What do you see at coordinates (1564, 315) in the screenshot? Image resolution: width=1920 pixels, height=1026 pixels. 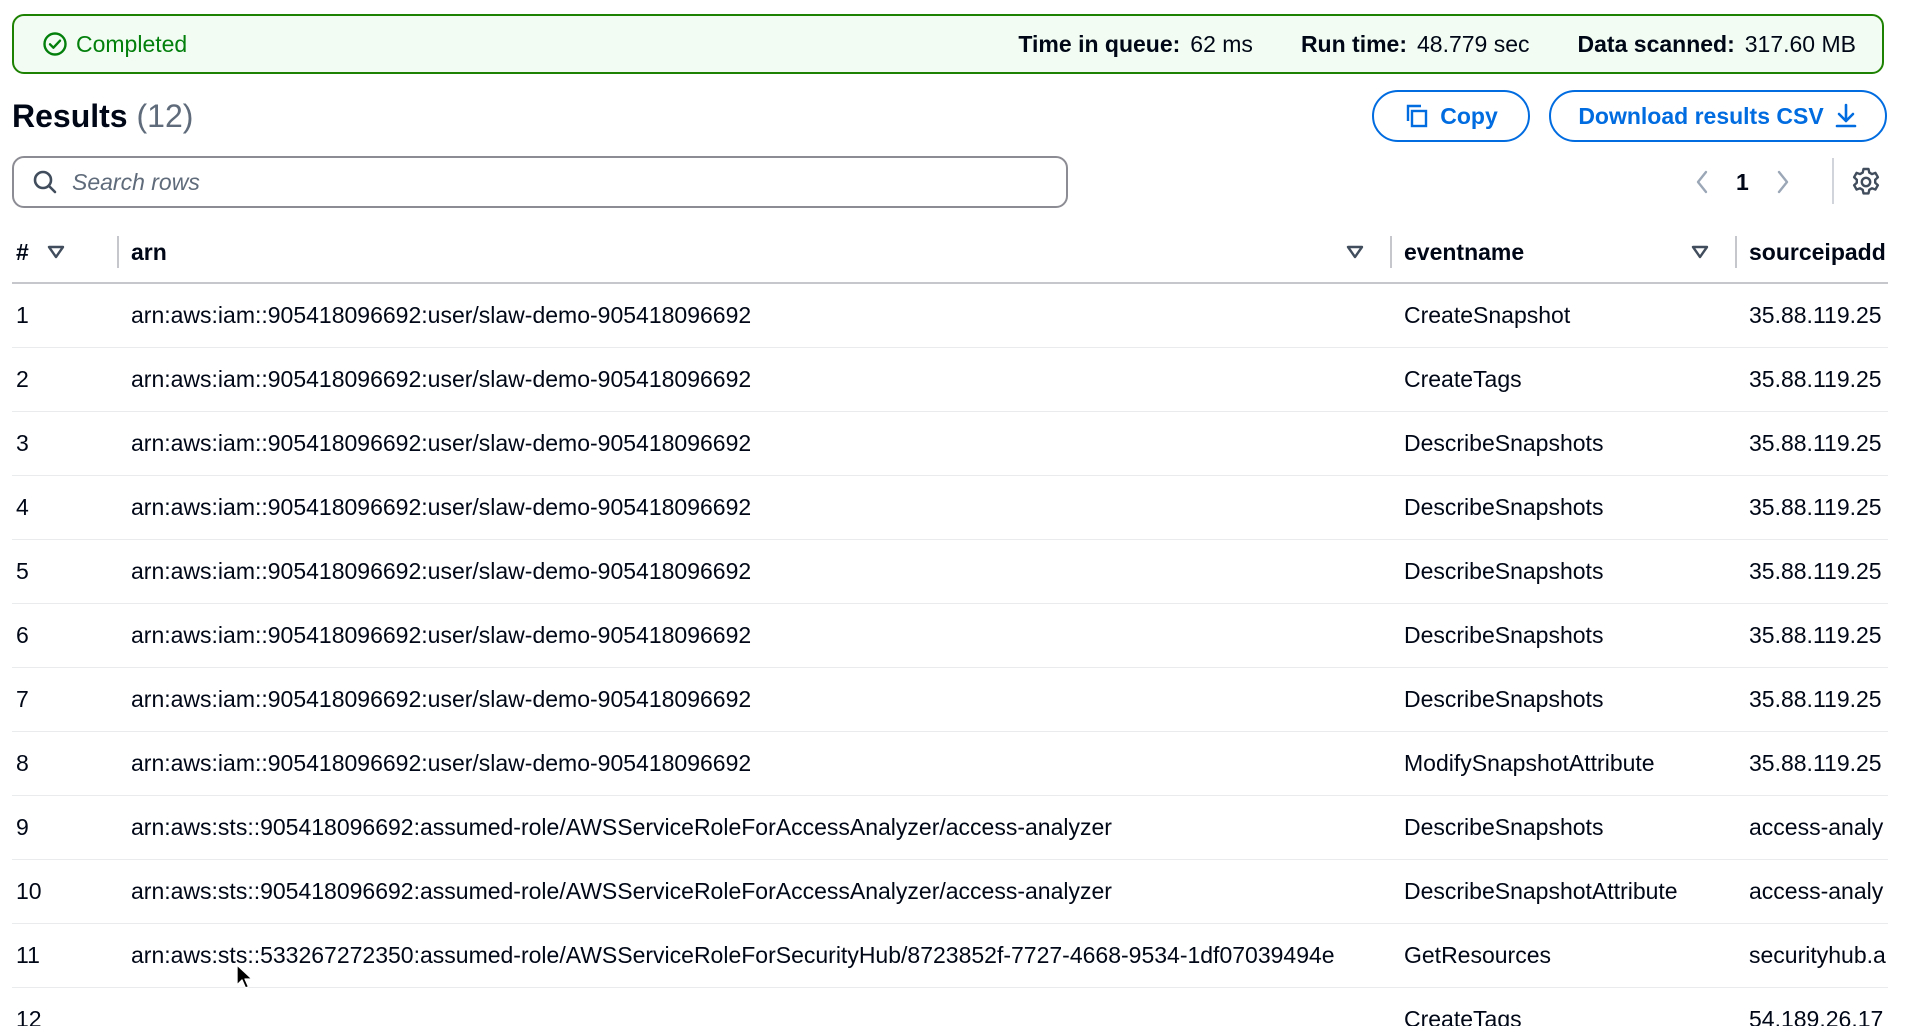 I see `eventname-cell: CreateSnapshot` at bounding box center [1564, 315].